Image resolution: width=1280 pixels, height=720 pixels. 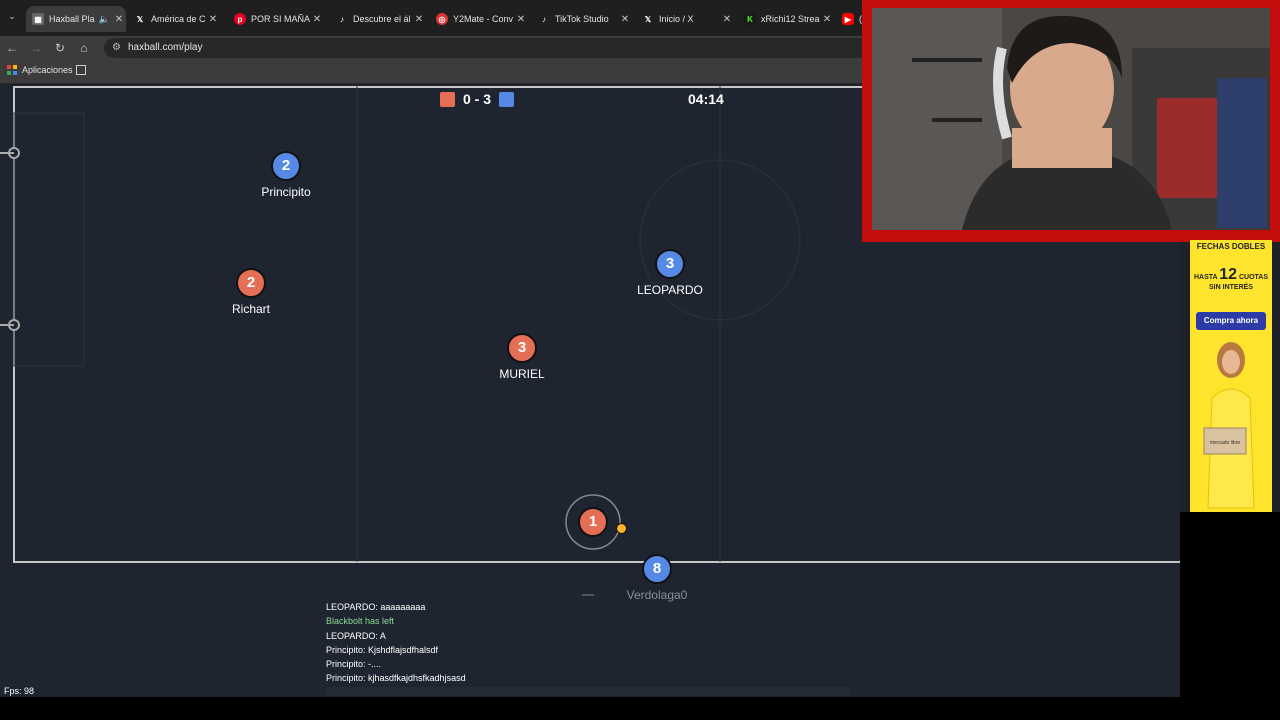 What do you see at coordinates (376, 607) in the screenshot?
I see `chat-message: LEOPARDO: aaaaaaaaa` at bounding box center [376, 607].